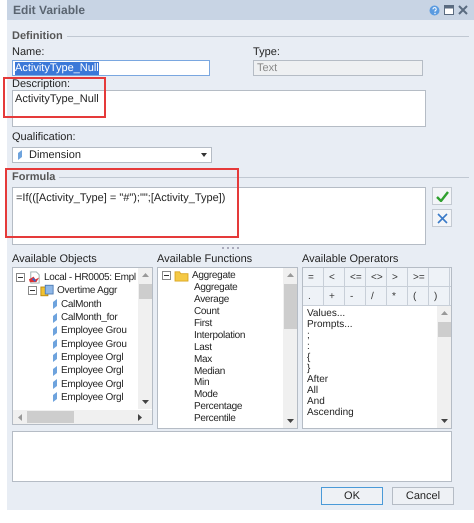 The image size is (474, 523). Describe the element at coordinates (423, 496) in the screenshot. I see `dialog-button: Cancel` at that location.